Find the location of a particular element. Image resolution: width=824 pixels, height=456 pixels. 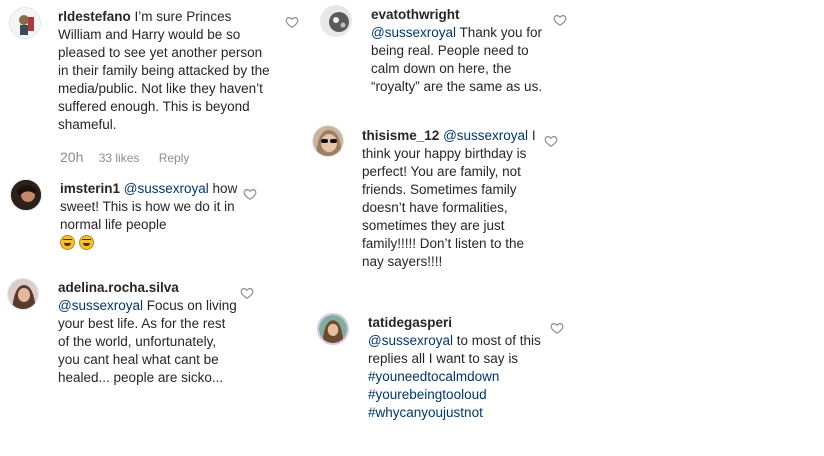

comment-username: adelina.rocha.silva is located at coordinates (118, 287).